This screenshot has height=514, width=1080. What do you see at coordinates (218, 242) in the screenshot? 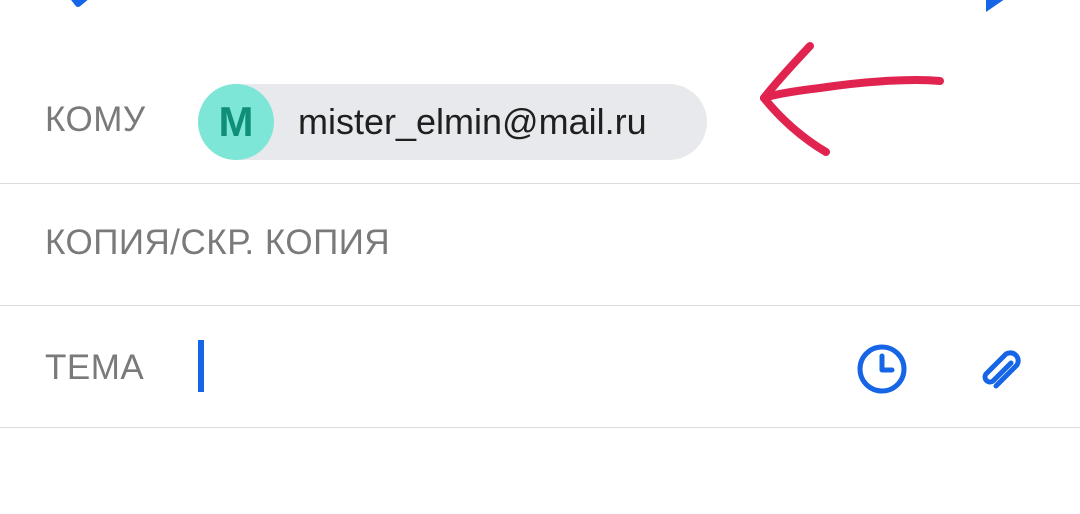
I see `cc-bcc-label: КОПИЯ/СКР. КОПИЯ` at bounding box center [218, 242].